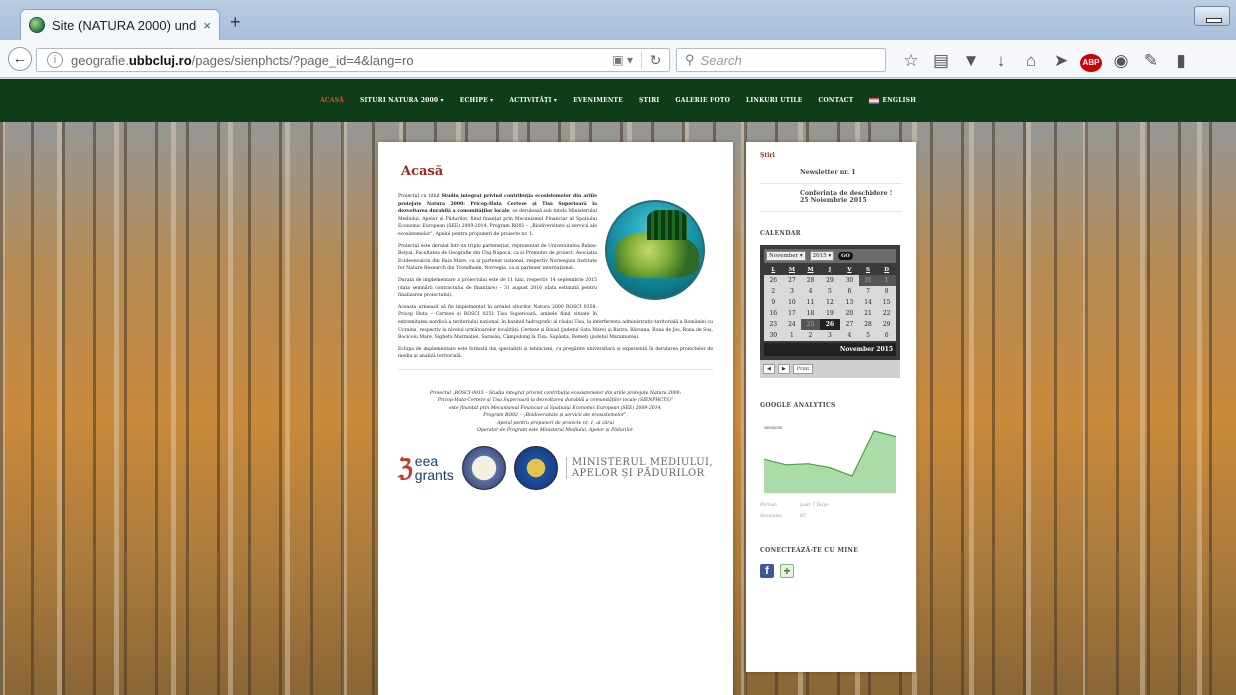 The image size is (1236, 695). What do you see at coordinates (207, 25) in the screenshot?
I see `tab-close-icon: ×` at bounding box center [207, 25].